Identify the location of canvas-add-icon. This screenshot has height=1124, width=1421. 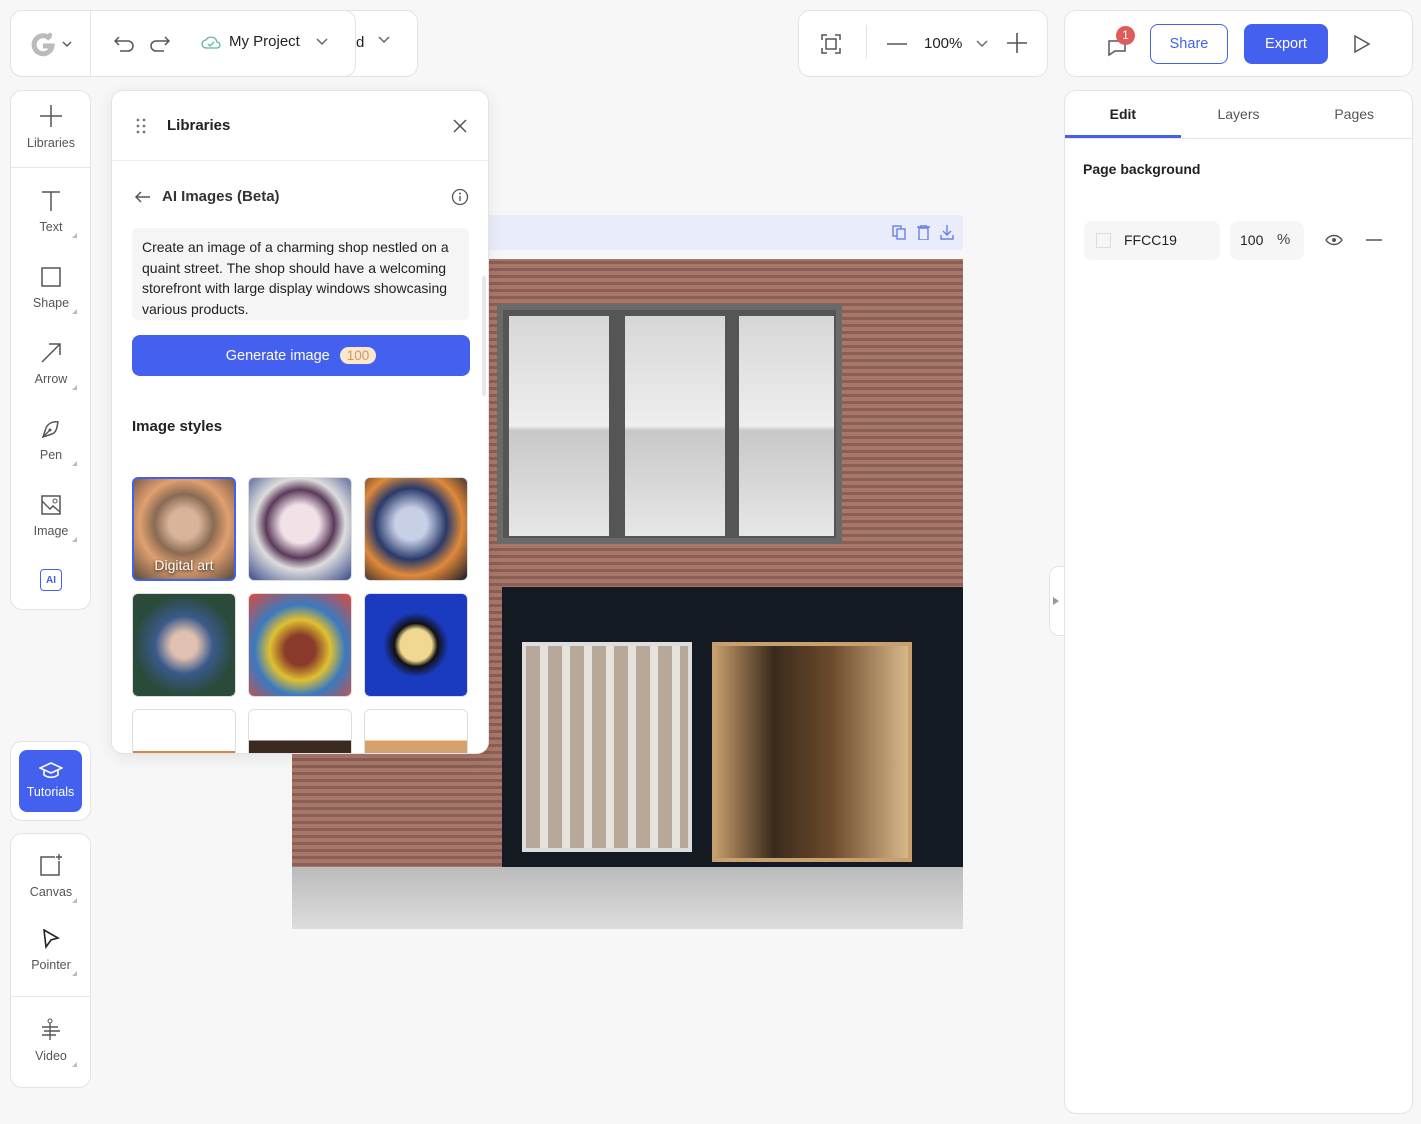
(51, 865).